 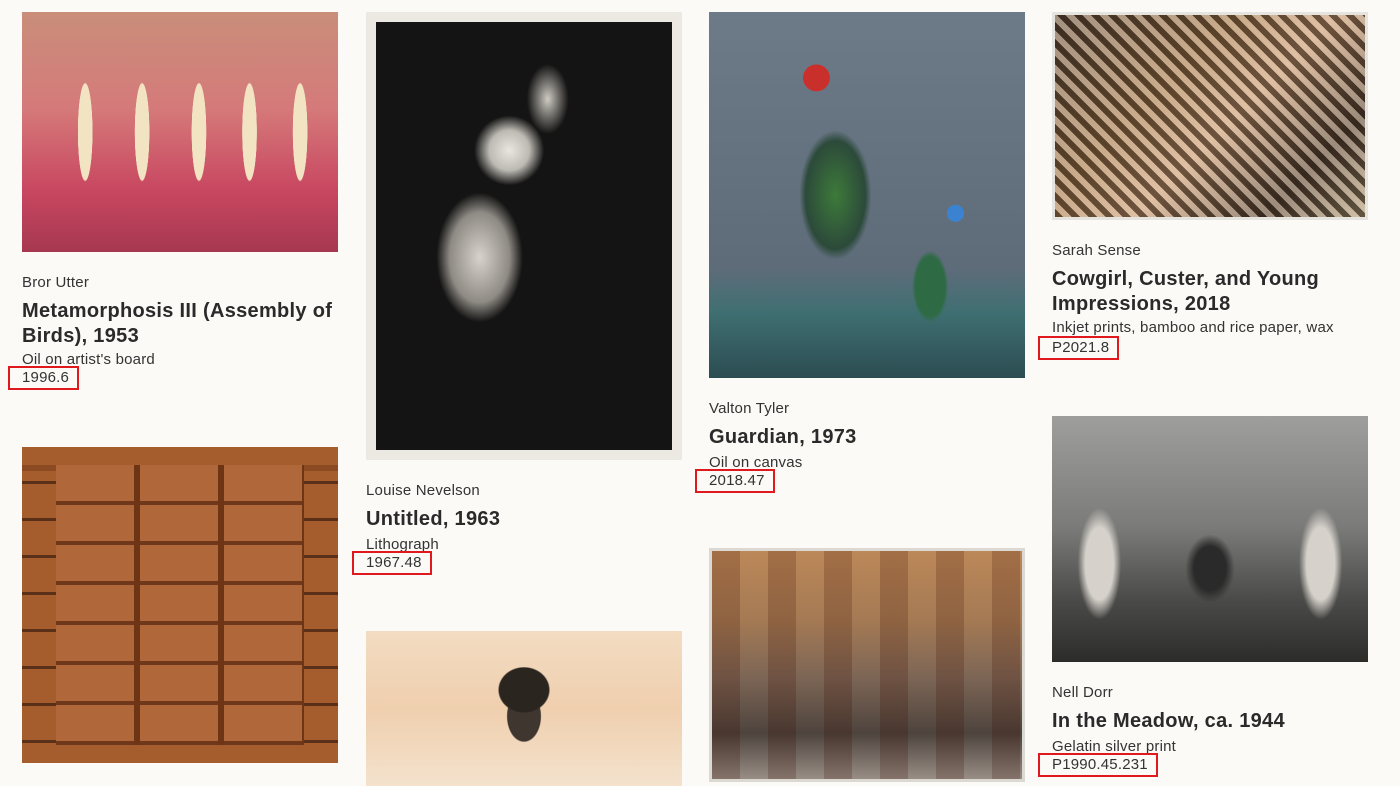 I want to click on artwork-medium: Oil on artist's board, so click(x=88, y=359).